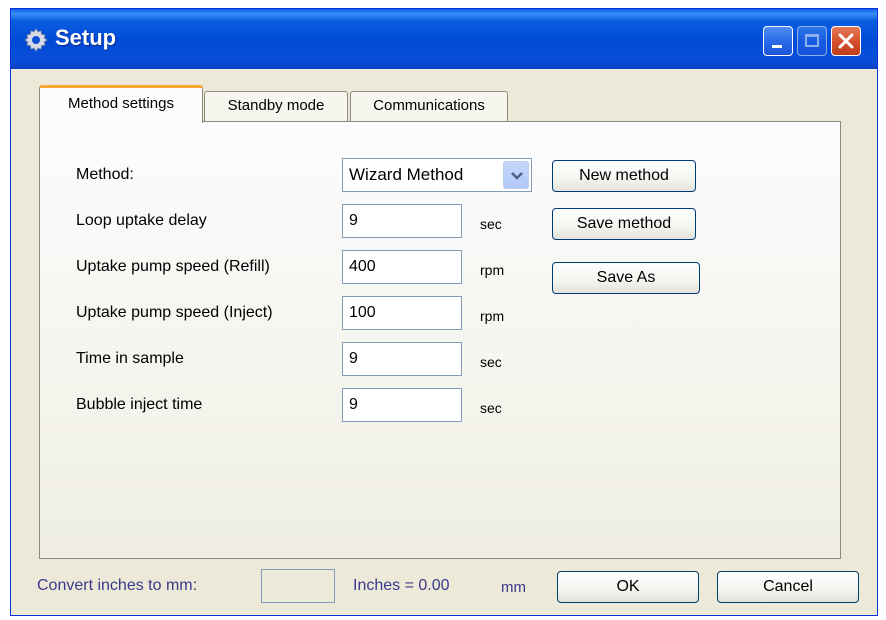 This screenshot has width=886, height=620. I want to click on tab-label: Standby mode, so click(276, 105).